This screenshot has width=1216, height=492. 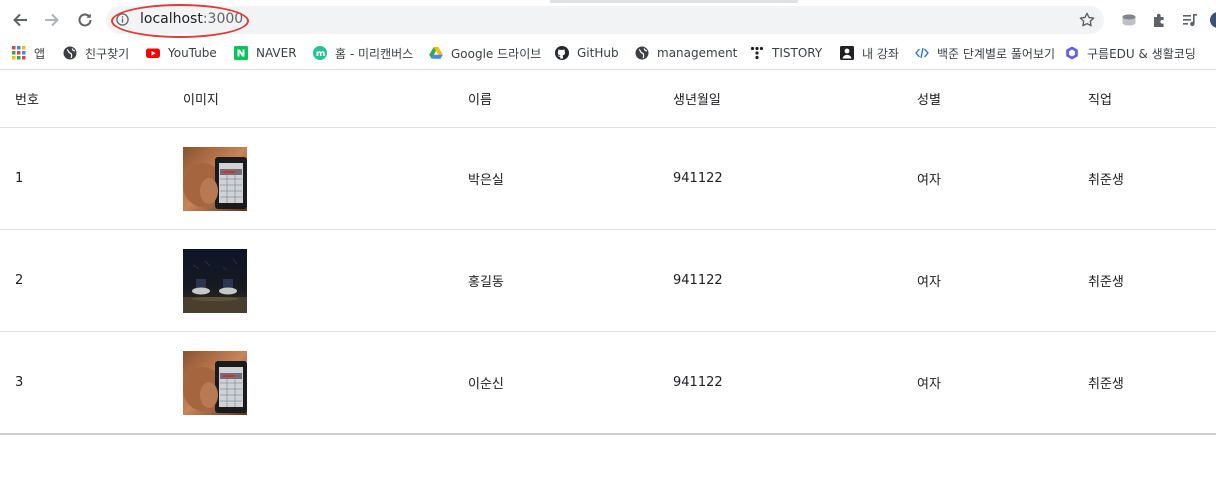 I want to click on apps-grid-icon, so click(x=19, y=53).